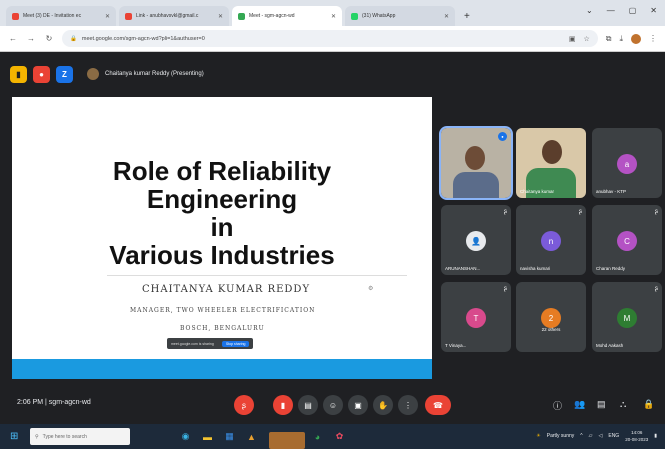 This screenshot has height=449, width=665. What do you see at coordinates (637, 439) in the screenshot?
I see `tray-date: 20-08-2023` at bounding box center [637, 439].